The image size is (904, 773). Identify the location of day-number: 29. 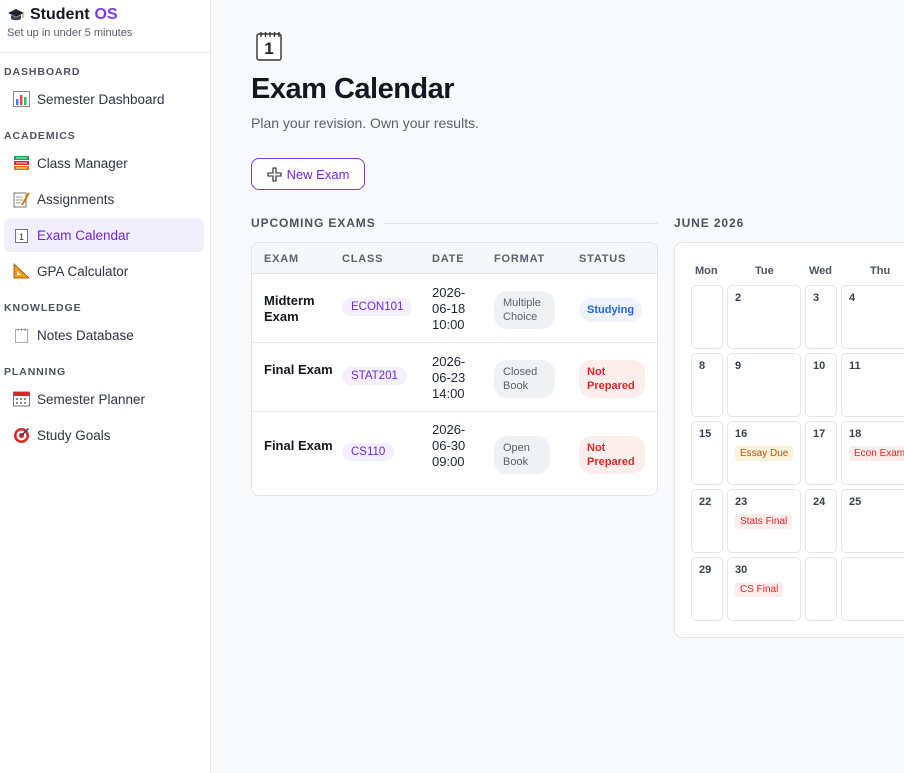
(705, 570).